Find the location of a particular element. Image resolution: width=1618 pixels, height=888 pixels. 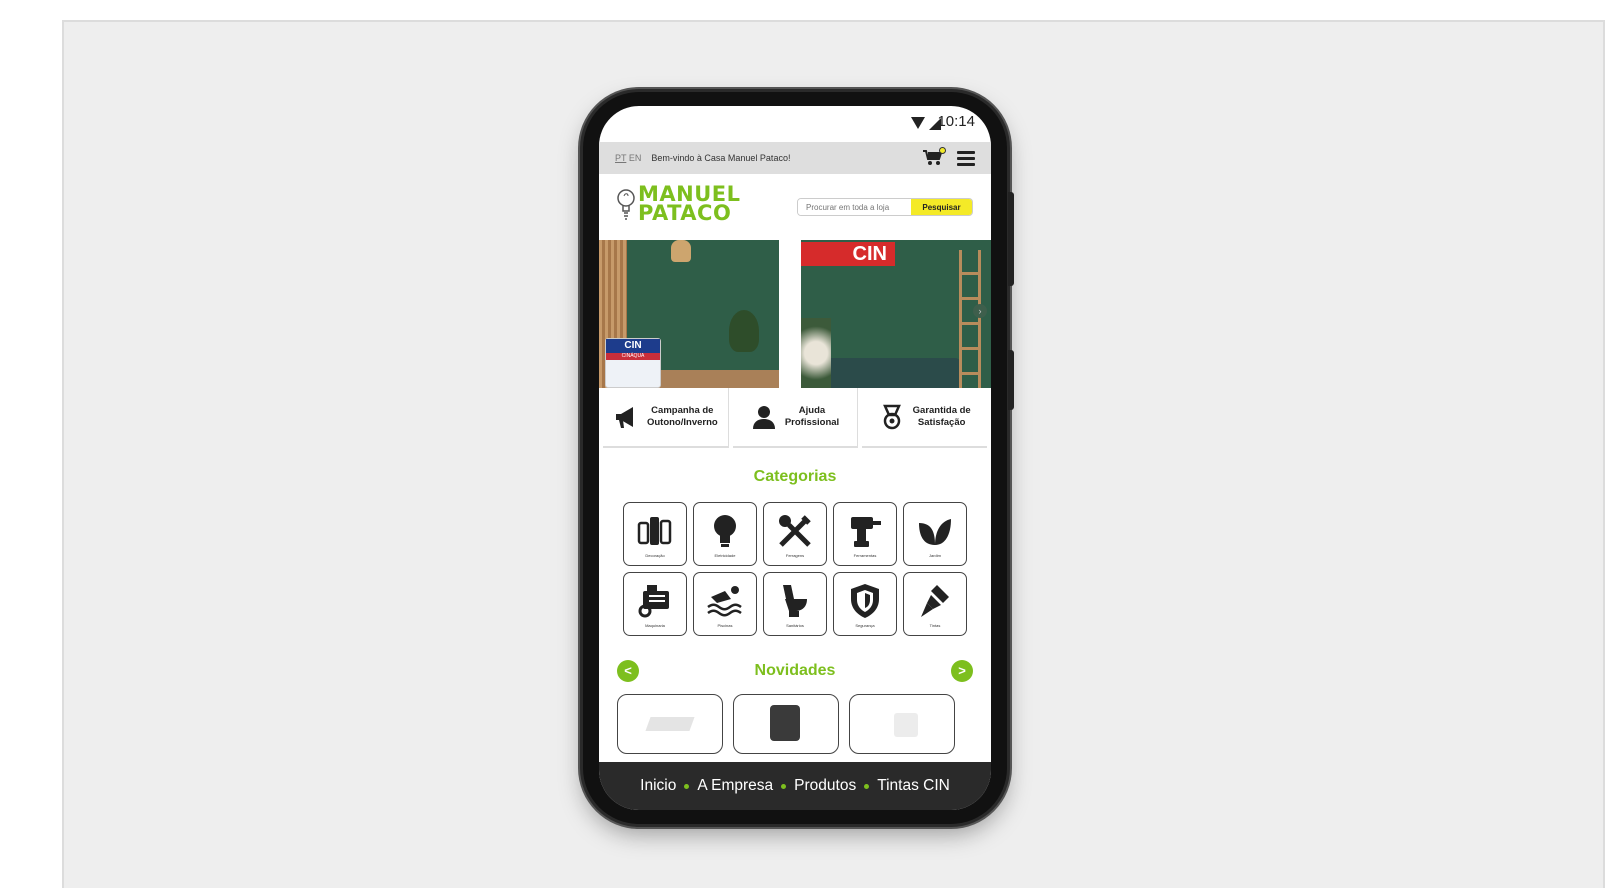

logo-line2: PATACO is located at coordinates (685, 213).